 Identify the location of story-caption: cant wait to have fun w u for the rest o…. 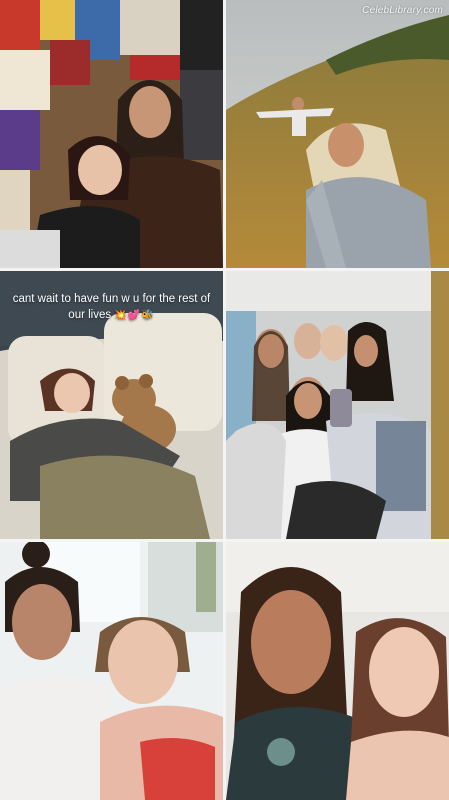
(111, 307).